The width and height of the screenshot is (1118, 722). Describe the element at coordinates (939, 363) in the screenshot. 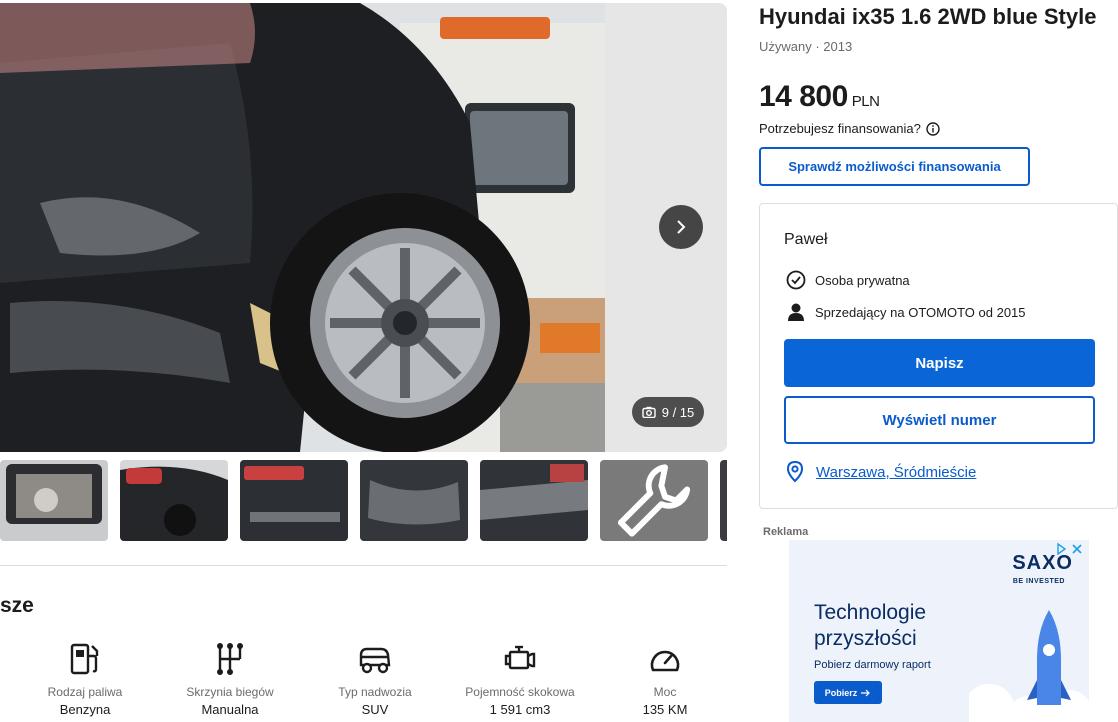

I see `write-message-button: Napisz` at that location.